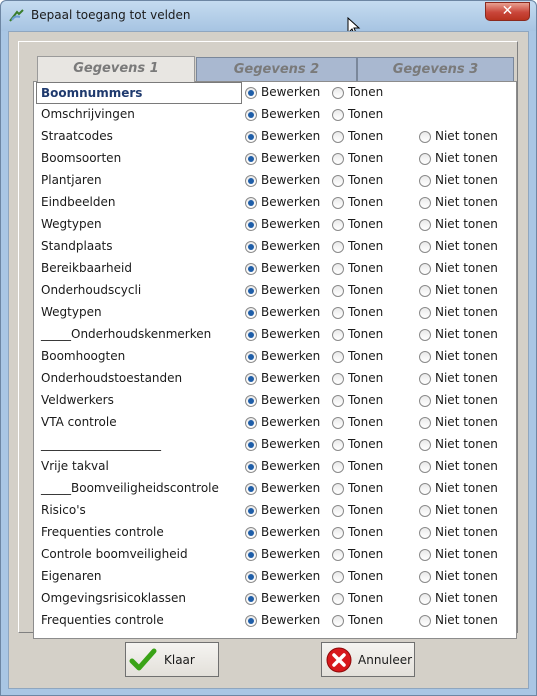  Describe the element at coordinates (86, 268) in the screenshot. I see `field-name: Bereikbaarheid` at that location.